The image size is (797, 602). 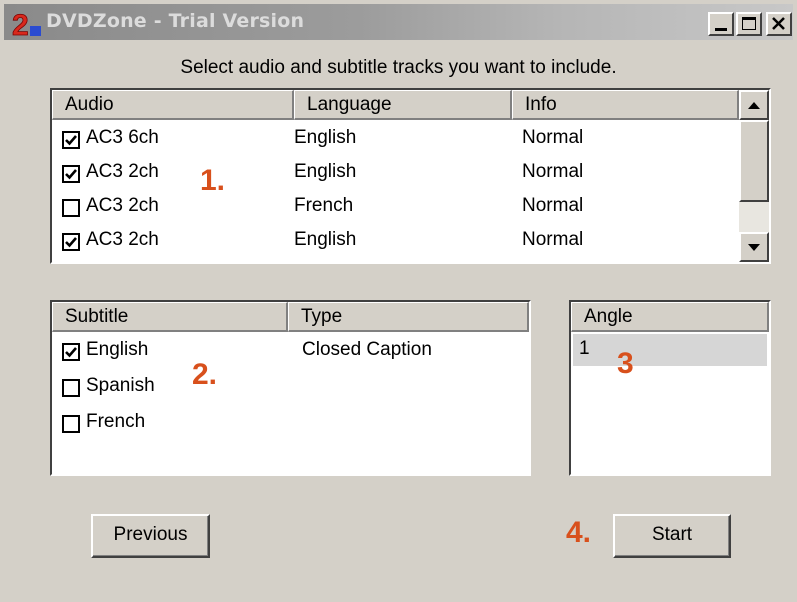 What do you see at coordinates (670, 388) in the screenshot?
I see `angle-list: Angle 1` at bounding box center [670, 388].